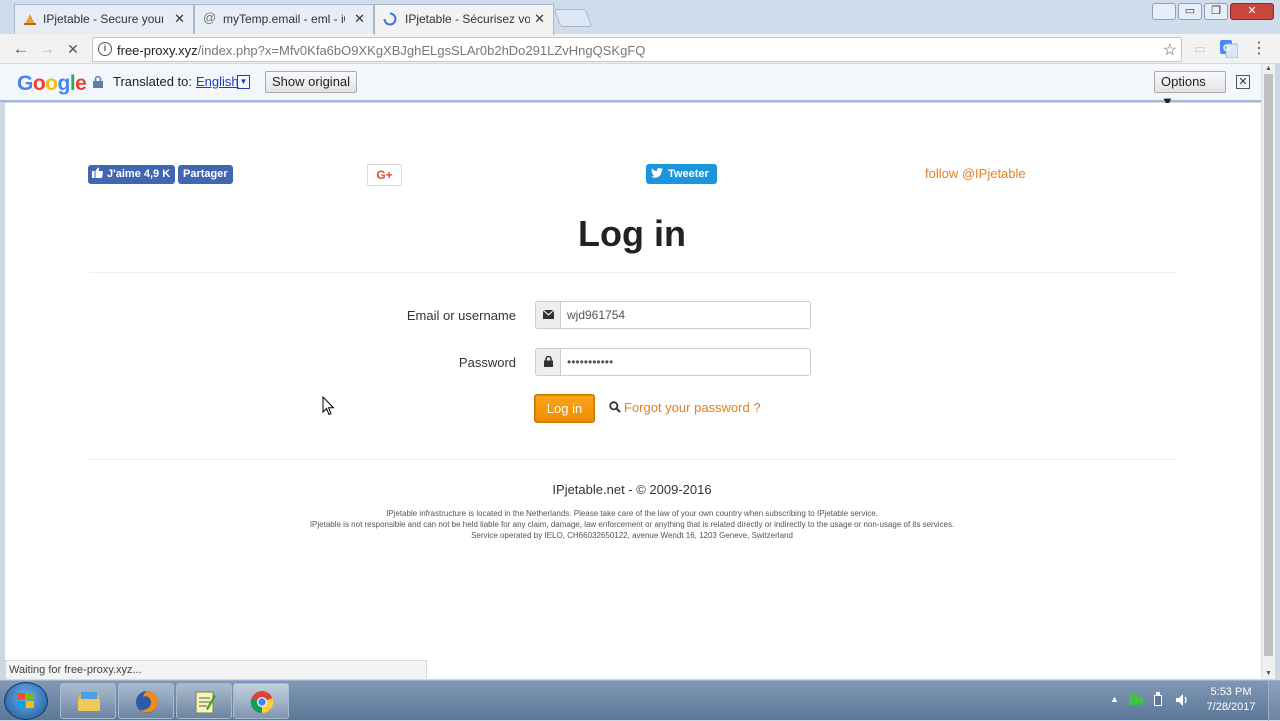 The height and width of the screenshot is (721, 1280). What do you see at coordinates (243, 82) in the screenshot?
I see `chevron-down-icon: ▼` at bounding box center [243, 82].